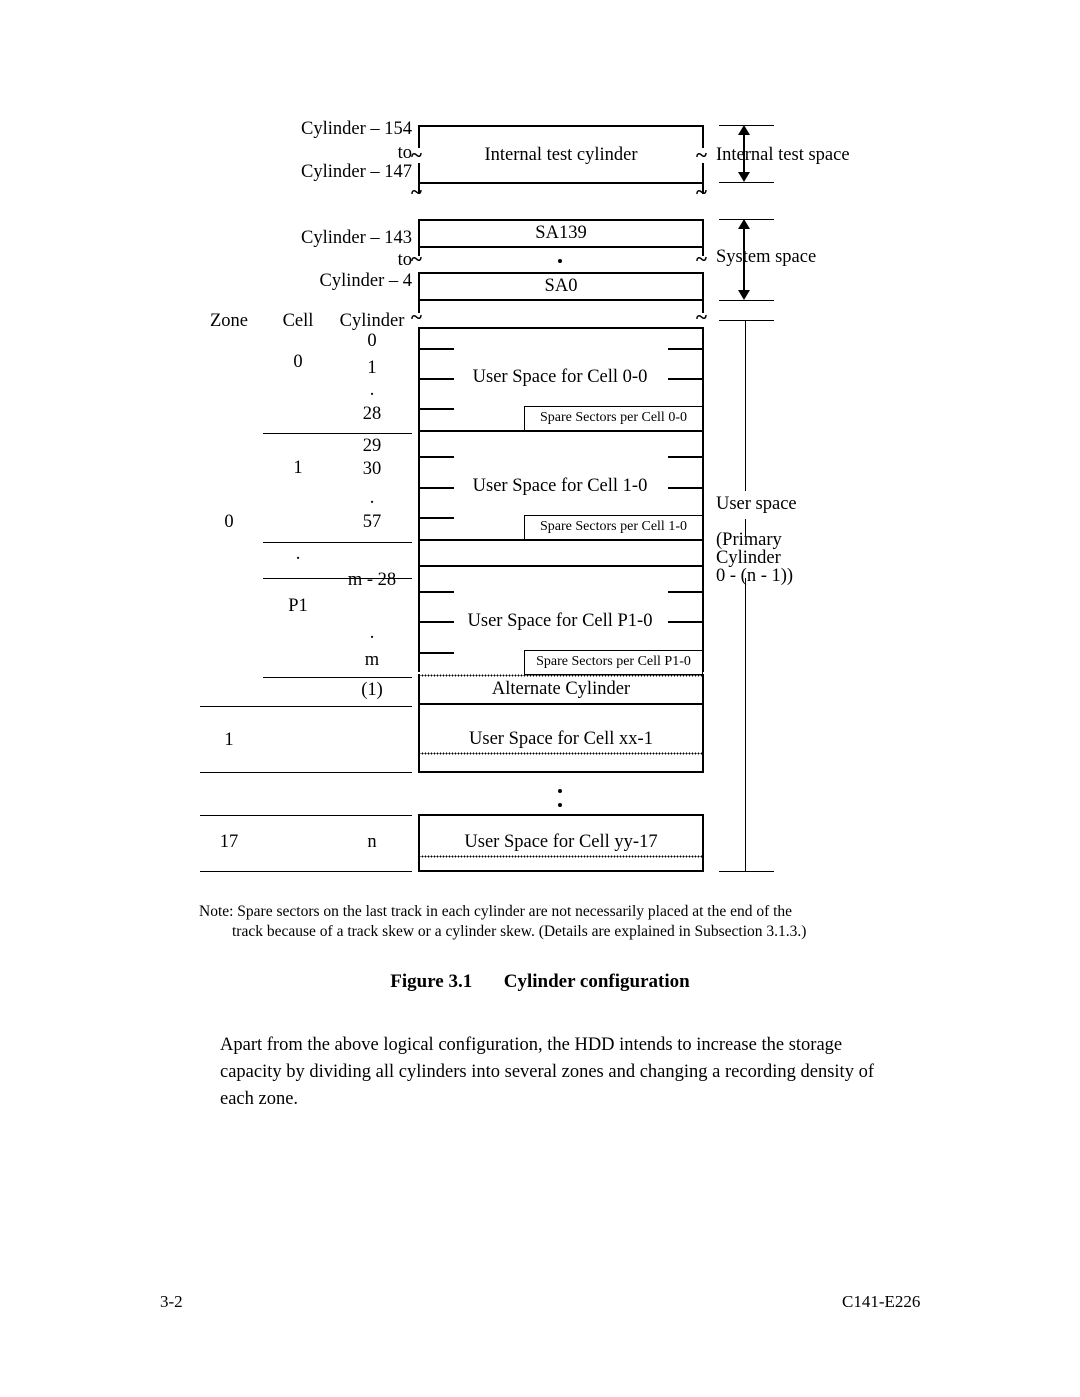 This screenshot has height=1397, width=1080. What do you see at coordinates (766, 257) in the screenshot?
I see `system-space-label: System space` at bounding box center [766, 257].